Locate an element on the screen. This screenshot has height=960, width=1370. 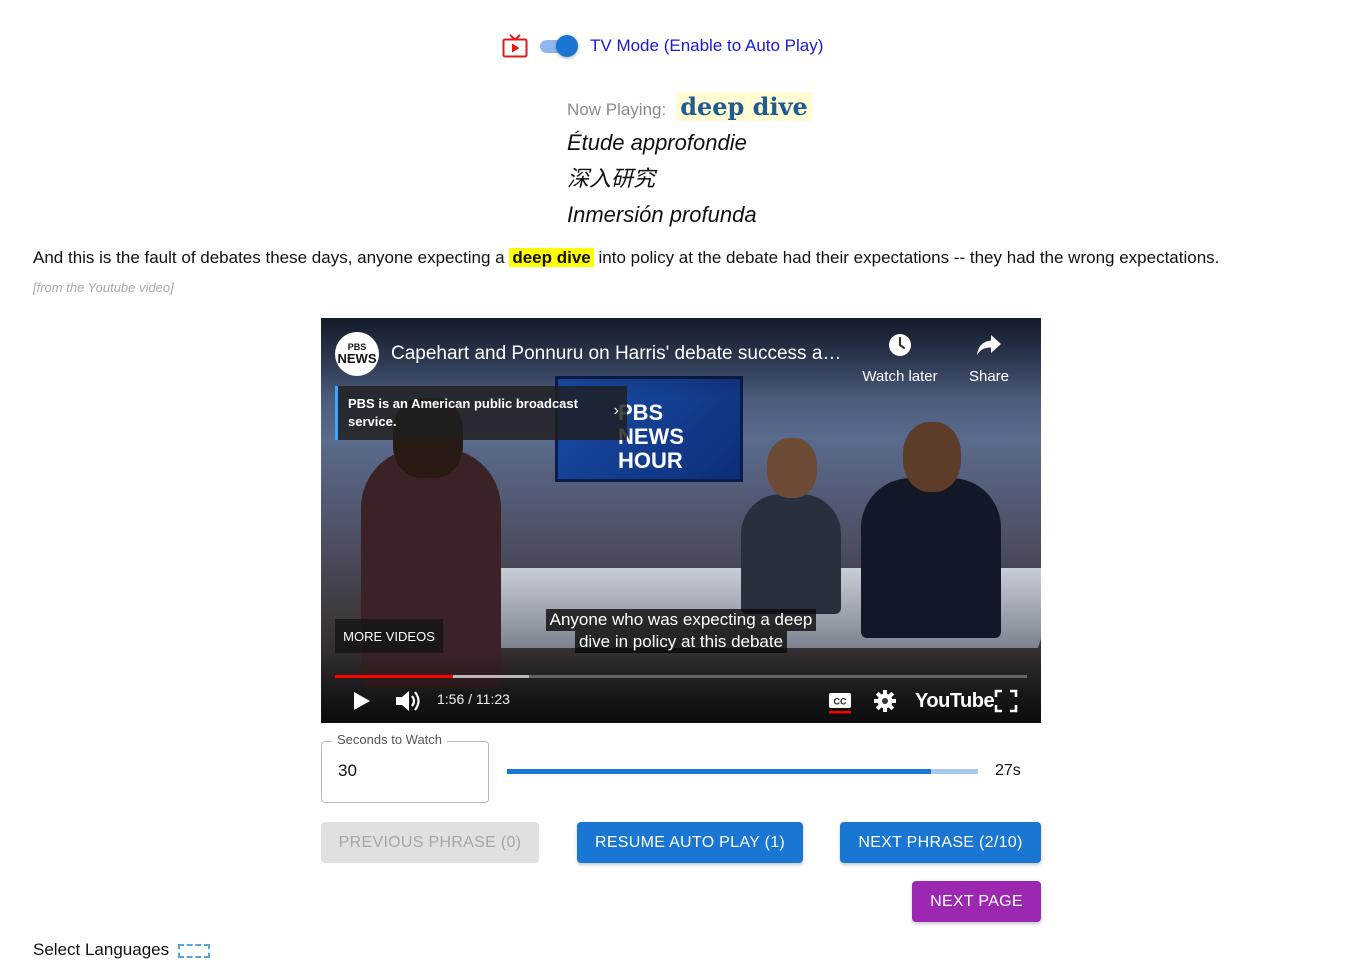
next-phrase-button: NEXT PHRASE (2/10) is located at coordinates (940, 842).